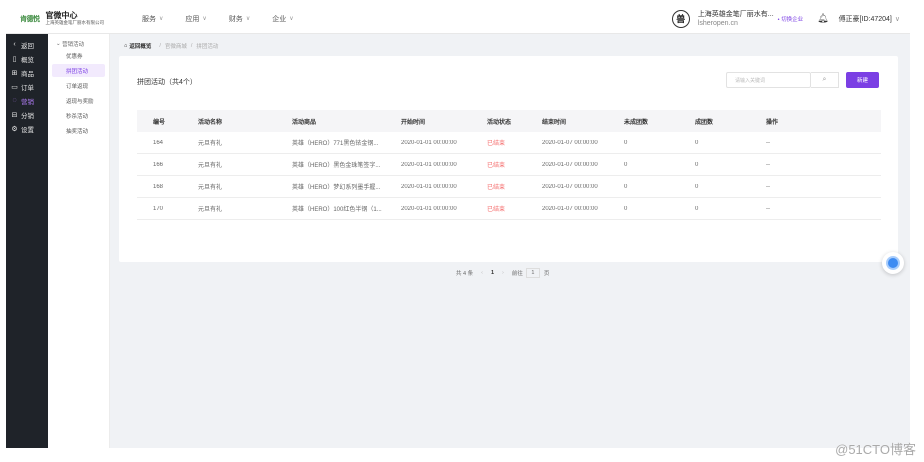 This screenshot has width=924, height=462. Describe the element at coordinates (506, 273) in the screenshot. I see `pagination: 共 4 条 ‹ 1 › 前往 1 页` at that location.